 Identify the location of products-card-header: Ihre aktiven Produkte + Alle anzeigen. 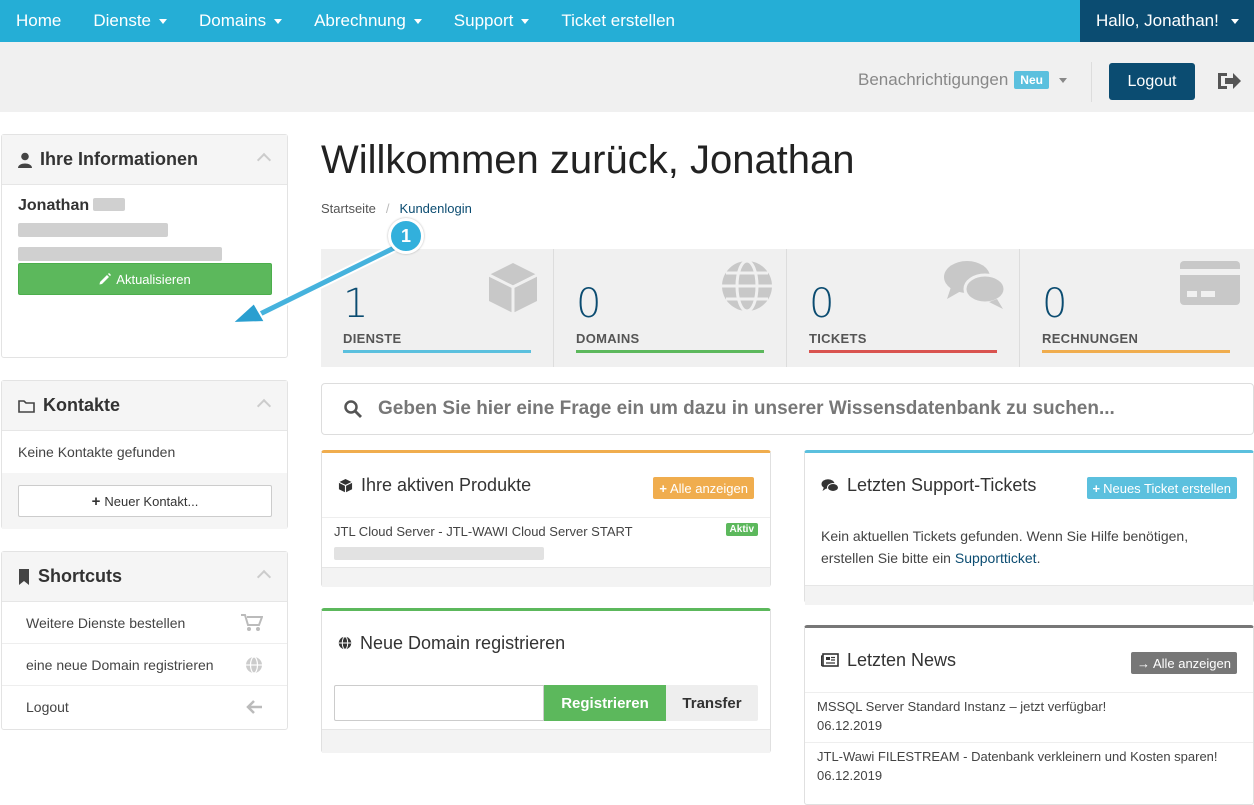
(546, 485).